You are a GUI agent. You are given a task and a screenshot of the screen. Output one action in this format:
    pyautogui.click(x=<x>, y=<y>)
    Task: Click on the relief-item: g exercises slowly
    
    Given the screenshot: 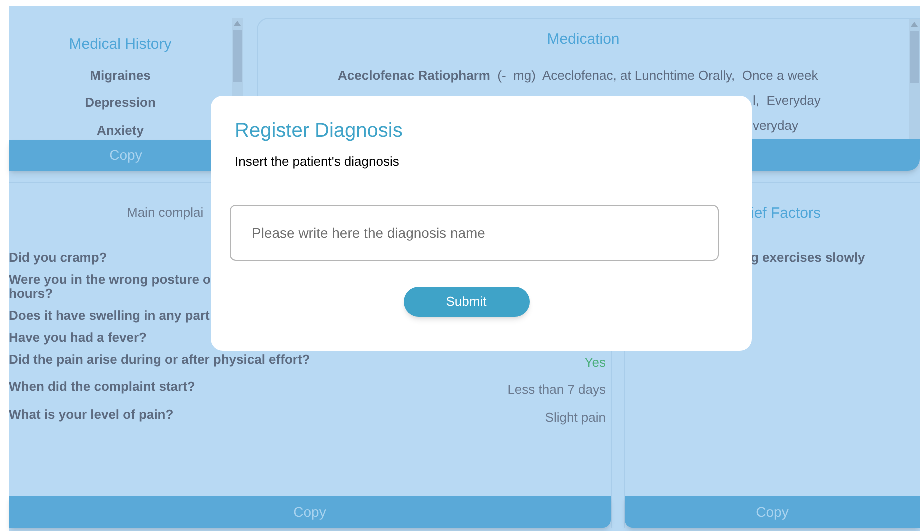 What is the action you would take?
    pyautogui.click(x=808, y=257)
    